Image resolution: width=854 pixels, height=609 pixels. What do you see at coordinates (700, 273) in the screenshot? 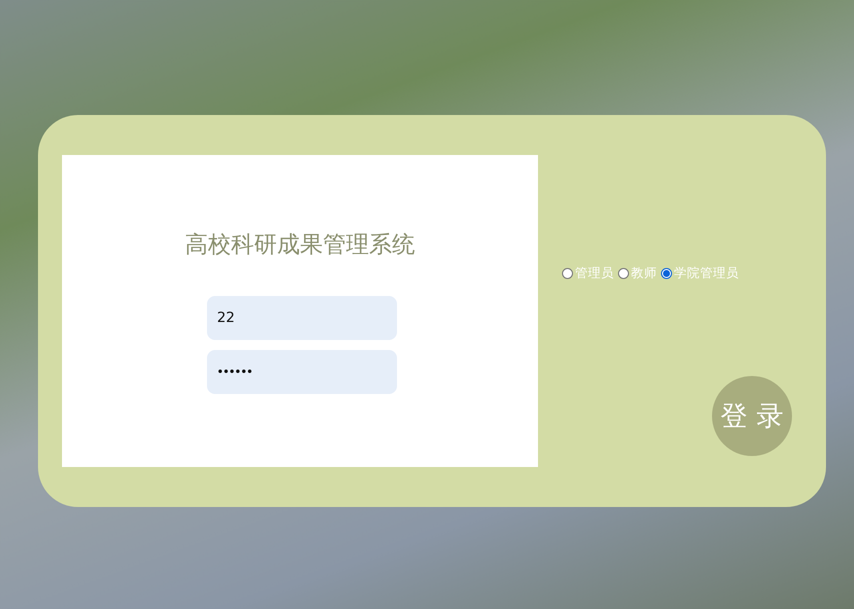
I see `role-radio-option: 学院管理员` at bounding box center [700, 273].